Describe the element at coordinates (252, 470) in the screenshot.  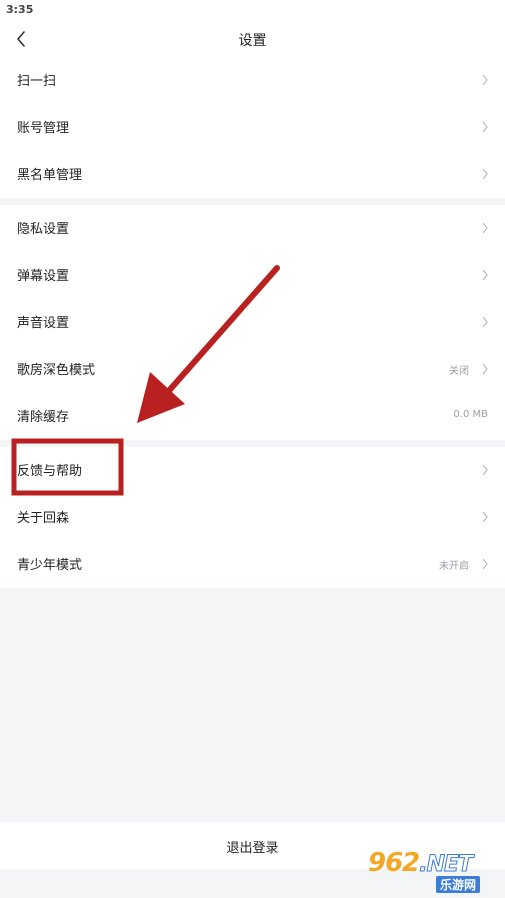
I see `settings-item-feedback: 反馈与帮助` at that location.